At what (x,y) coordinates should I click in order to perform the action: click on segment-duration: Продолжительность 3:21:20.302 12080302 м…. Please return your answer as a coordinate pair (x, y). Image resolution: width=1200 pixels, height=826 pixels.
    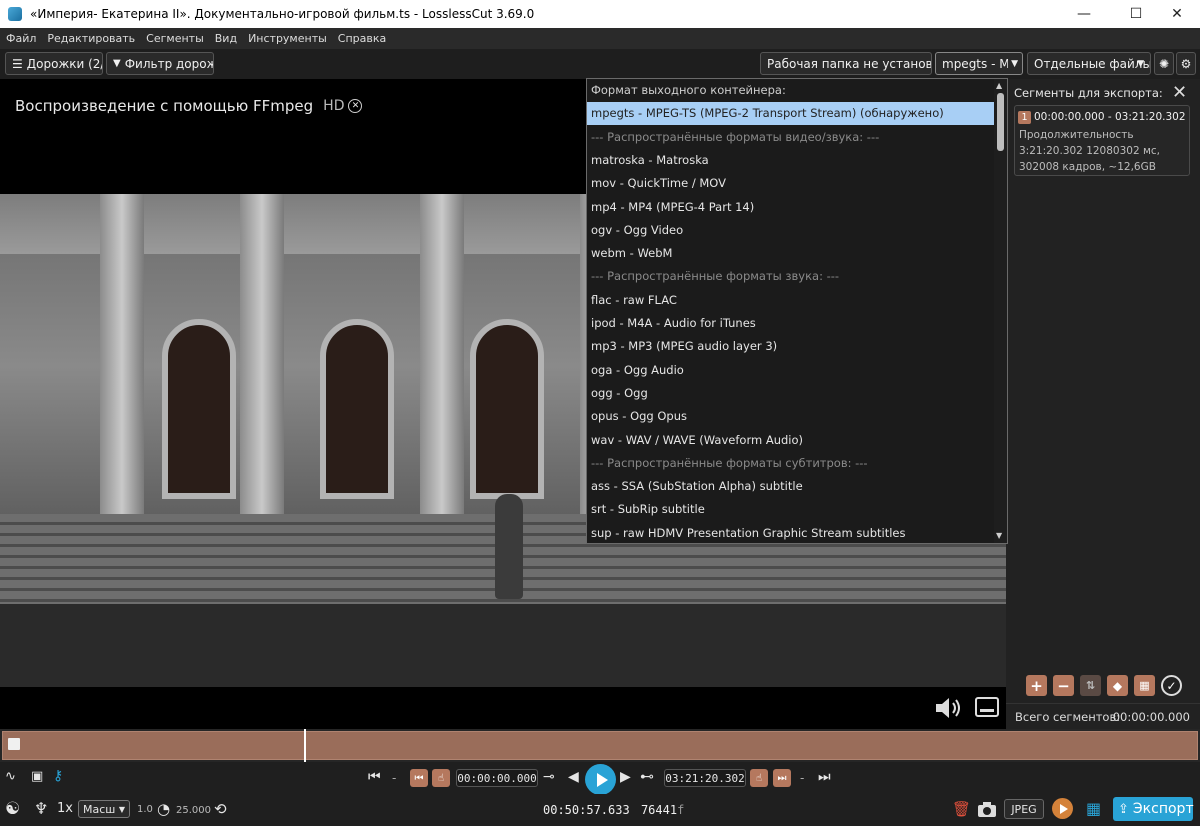
    Looking at the image, I should click on (1090, 151).